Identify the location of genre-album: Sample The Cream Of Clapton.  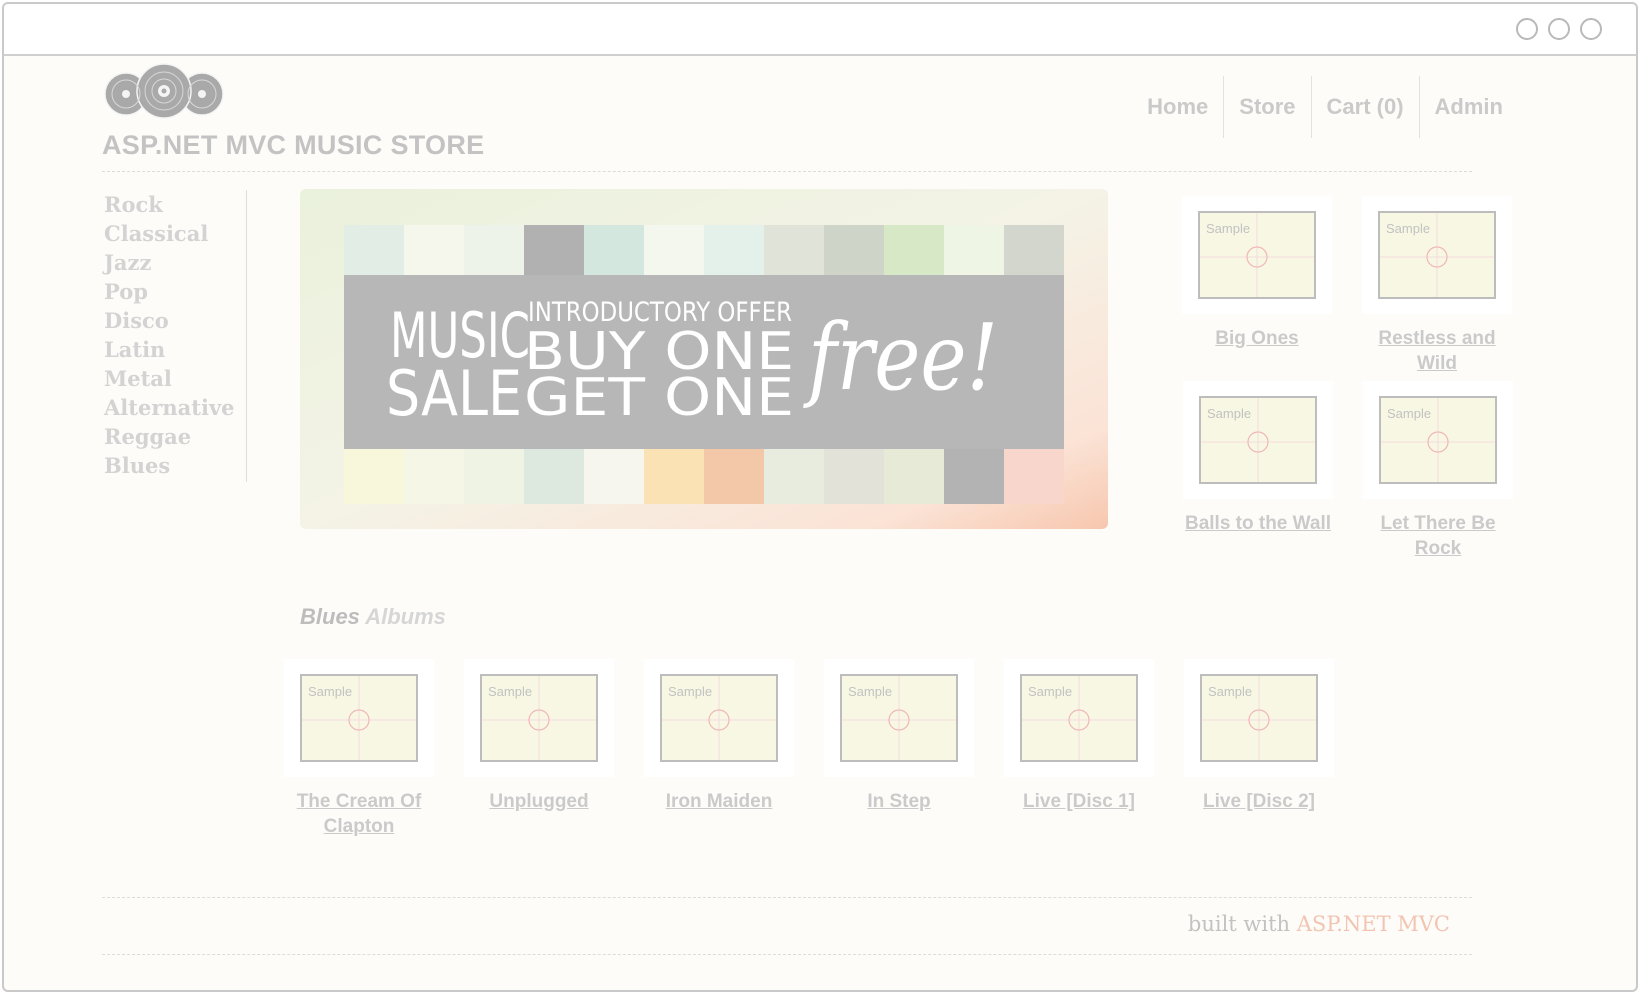
(359, 749).